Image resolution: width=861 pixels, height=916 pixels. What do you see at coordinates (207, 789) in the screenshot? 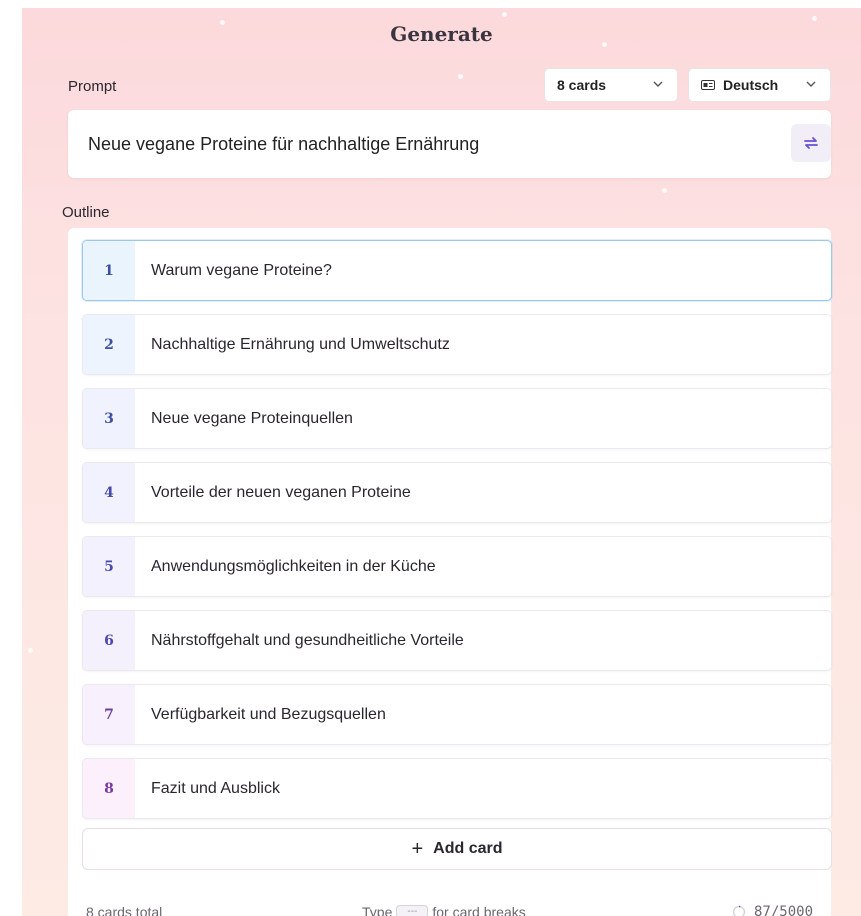
I see `card-title: Fazit und Ausblick` at bounding box center [207, 789].